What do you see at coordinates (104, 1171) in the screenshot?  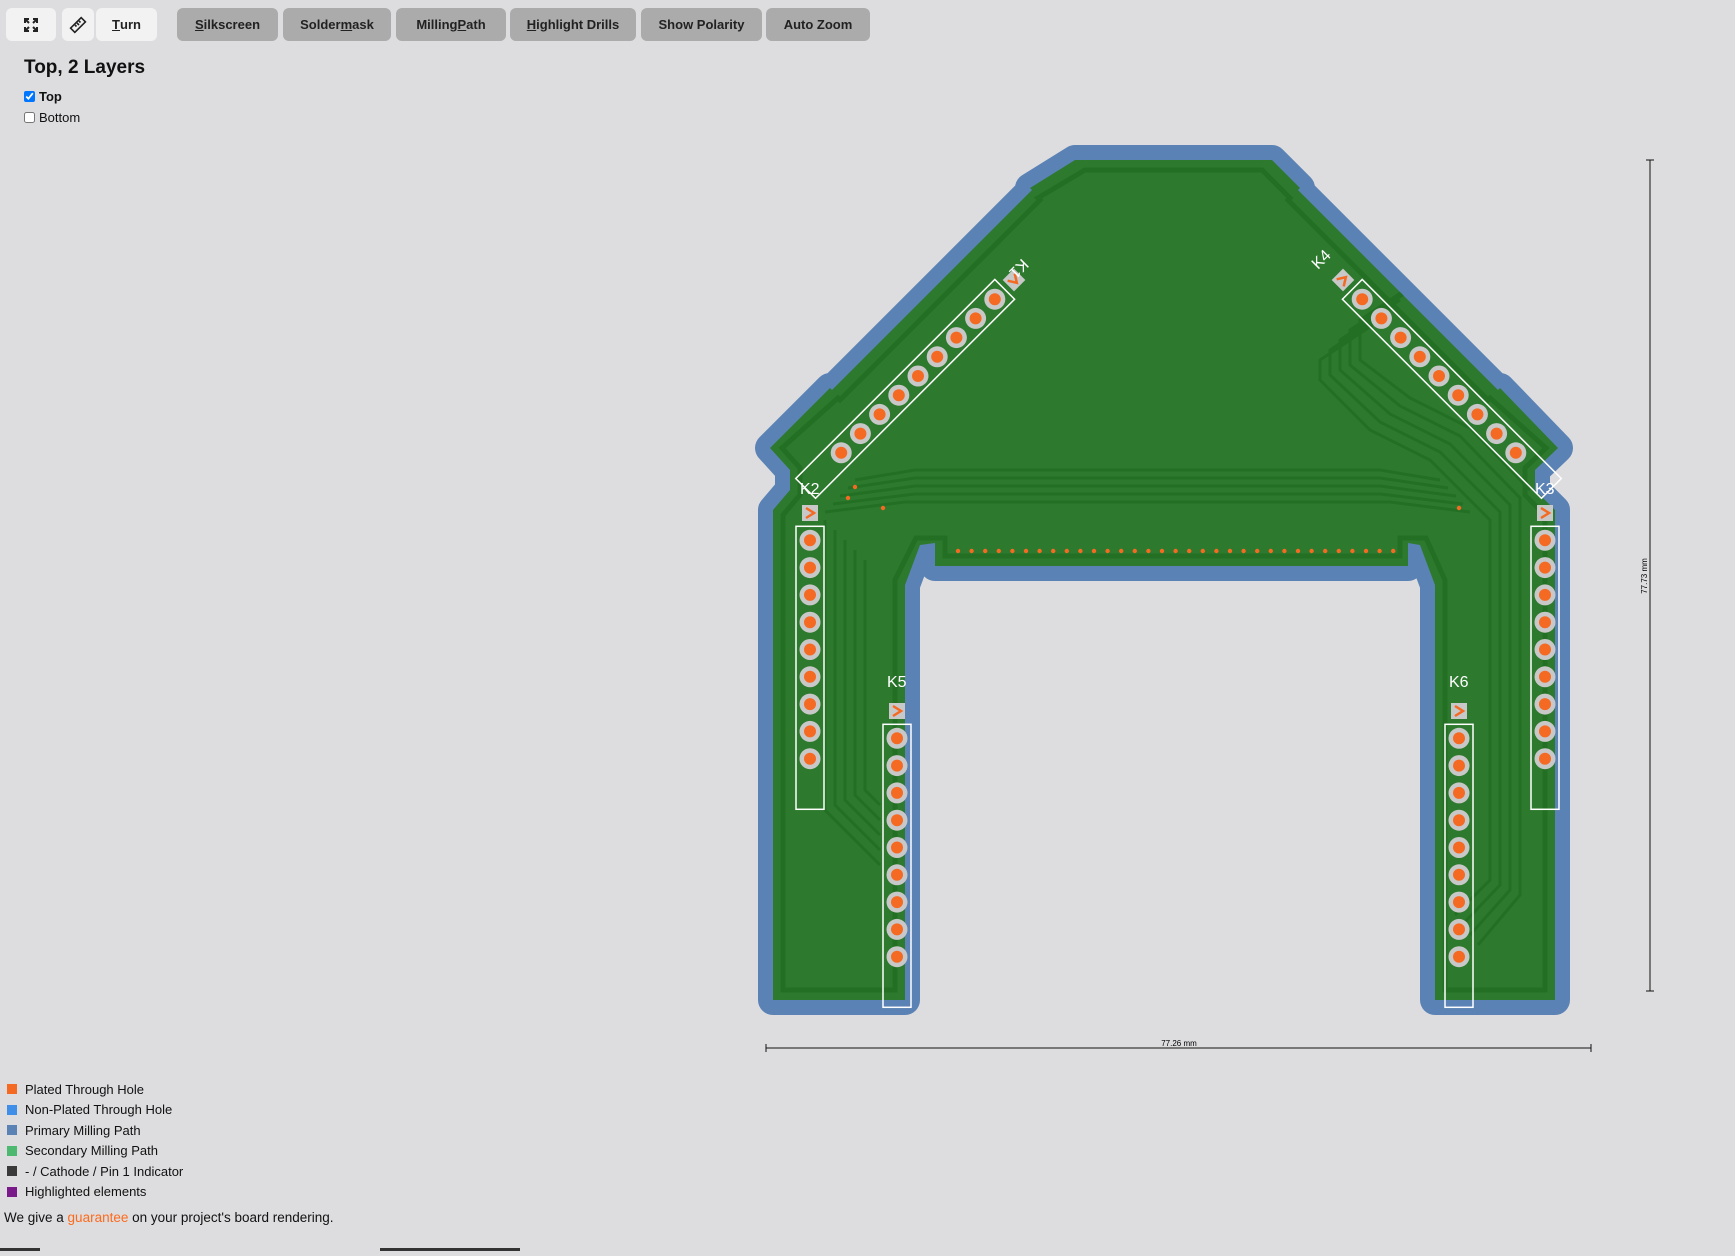 I see `legend-label: - / Cathode / Pin 1 Indicator` at bounding box center [104, 1171].